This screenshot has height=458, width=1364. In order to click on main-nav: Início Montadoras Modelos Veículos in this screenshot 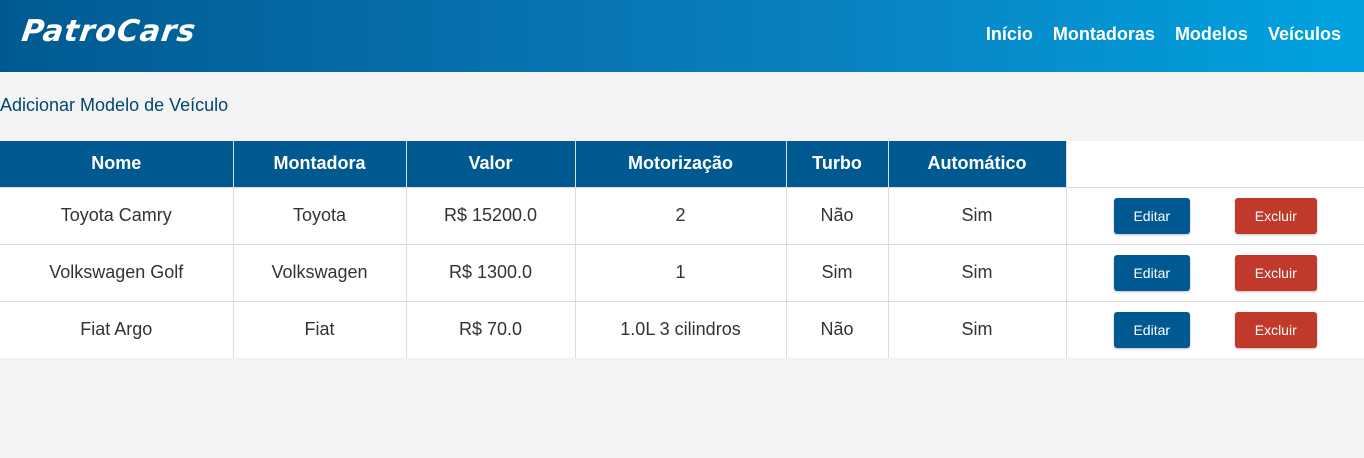, I will do `click(1163, 34)`.